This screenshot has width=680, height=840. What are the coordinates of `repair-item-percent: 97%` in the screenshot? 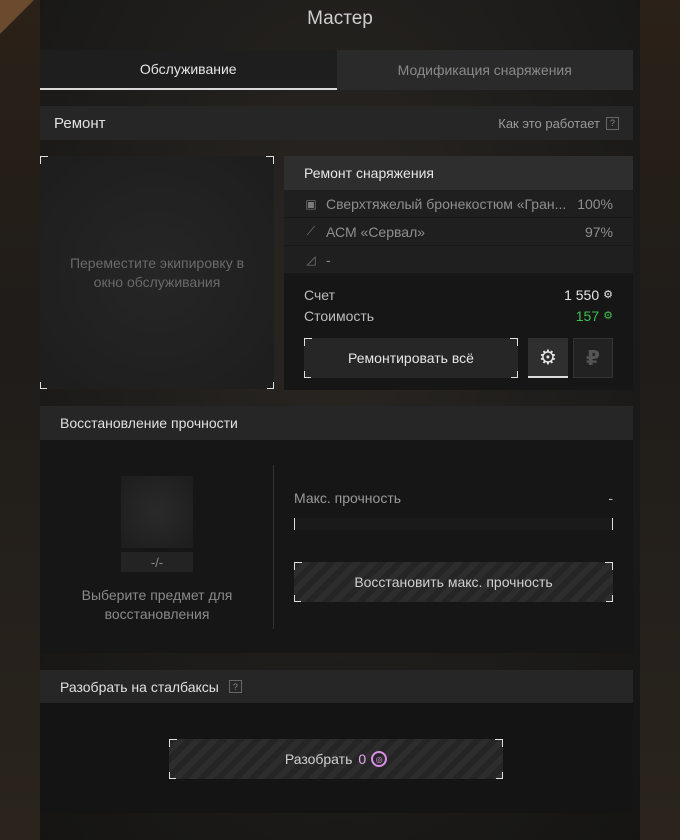 It's located at (598, 231).